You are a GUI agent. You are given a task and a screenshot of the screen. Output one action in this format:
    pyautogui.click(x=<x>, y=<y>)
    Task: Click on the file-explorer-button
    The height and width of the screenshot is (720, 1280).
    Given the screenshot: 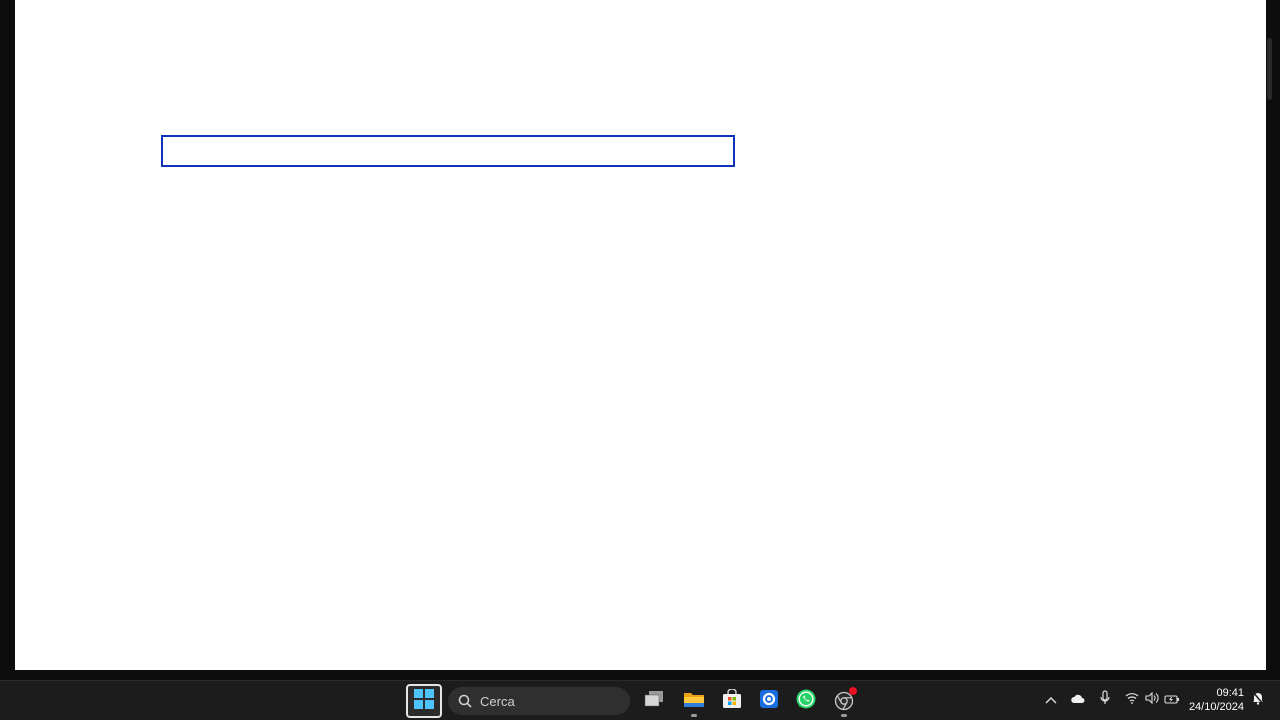 What is the action you would take?
    pyautogui.click(x=694, y=701)
    